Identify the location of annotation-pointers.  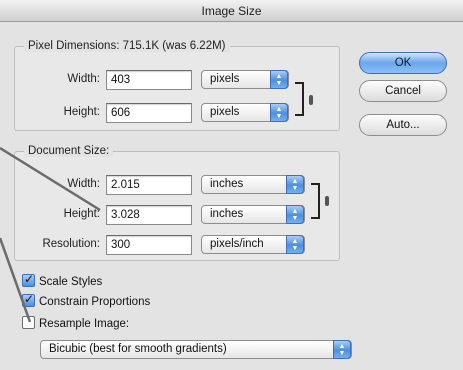
(50, 234).